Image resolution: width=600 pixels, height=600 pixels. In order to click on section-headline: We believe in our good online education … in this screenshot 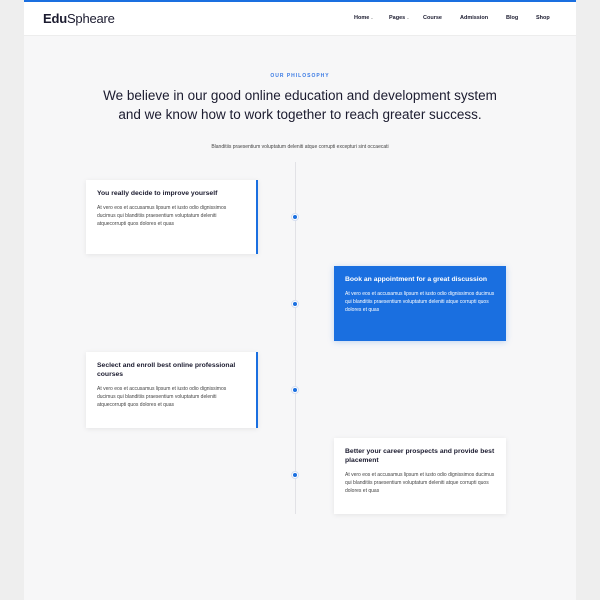, I will do `click(300, 105)`.